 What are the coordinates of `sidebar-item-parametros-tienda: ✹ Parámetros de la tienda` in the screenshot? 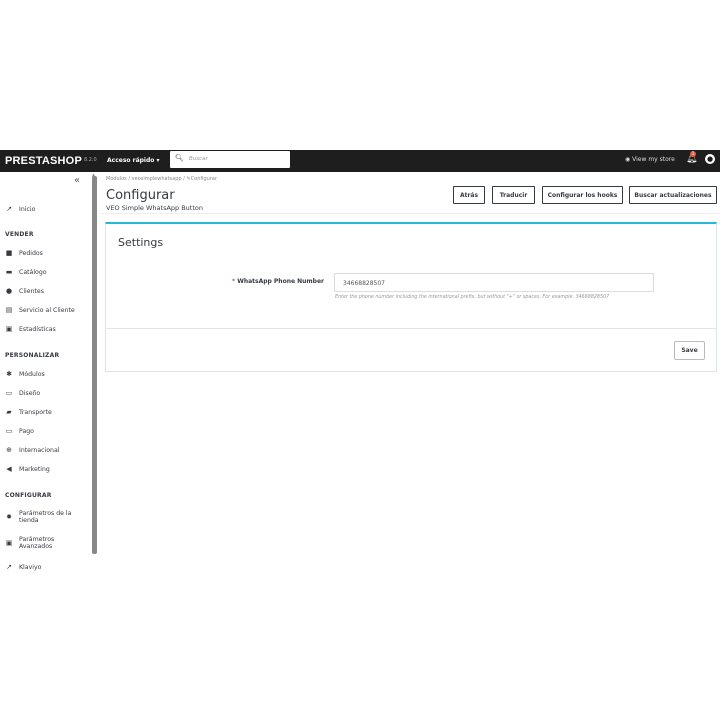 It's located at (47, 517).